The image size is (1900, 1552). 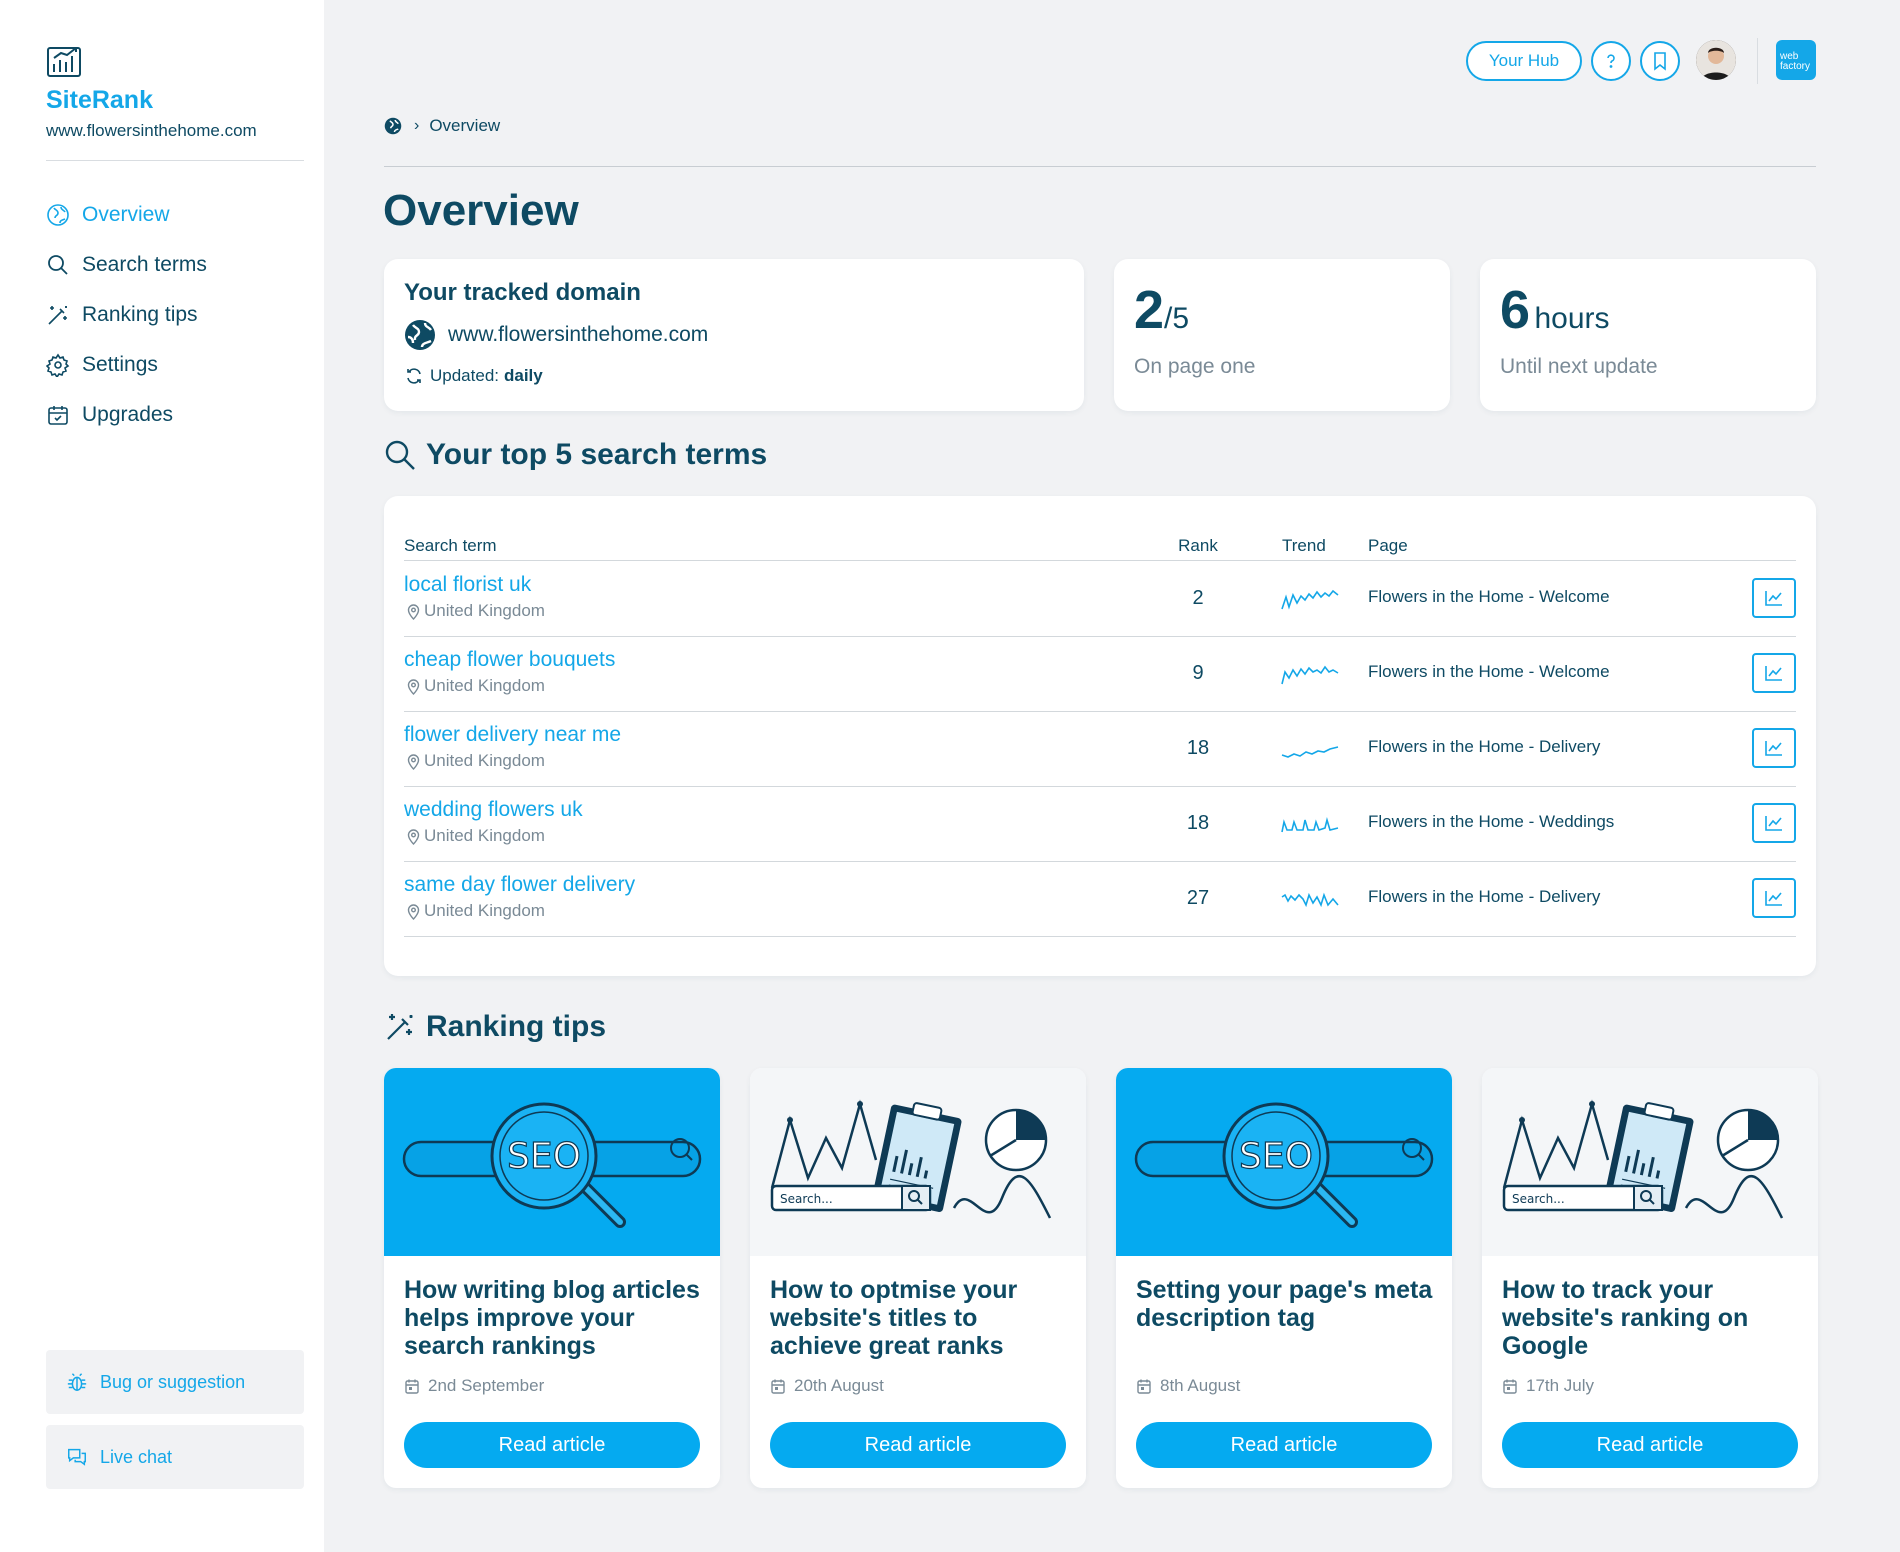 I want to click on bug-report-button: Bug or suggestion, so click(x=175, y=1382).